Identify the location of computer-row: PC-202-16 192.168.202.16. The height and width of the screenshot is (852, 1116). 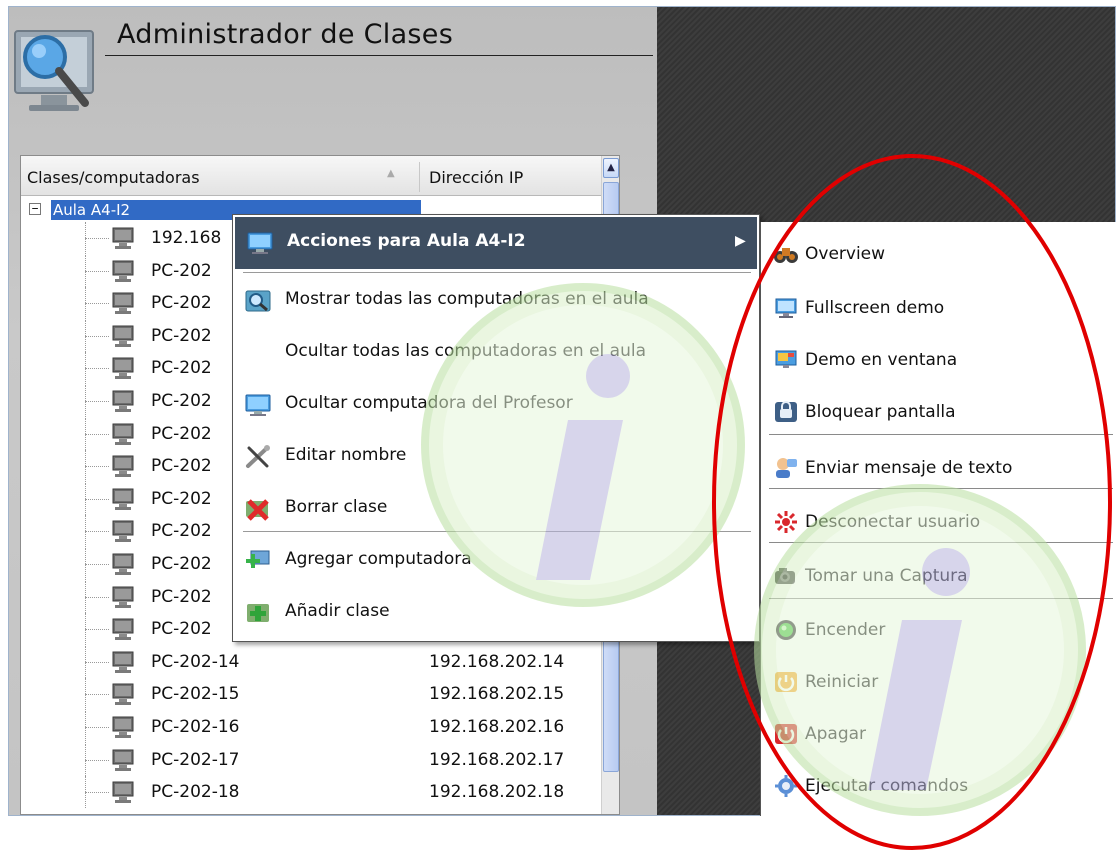
(310, 727).